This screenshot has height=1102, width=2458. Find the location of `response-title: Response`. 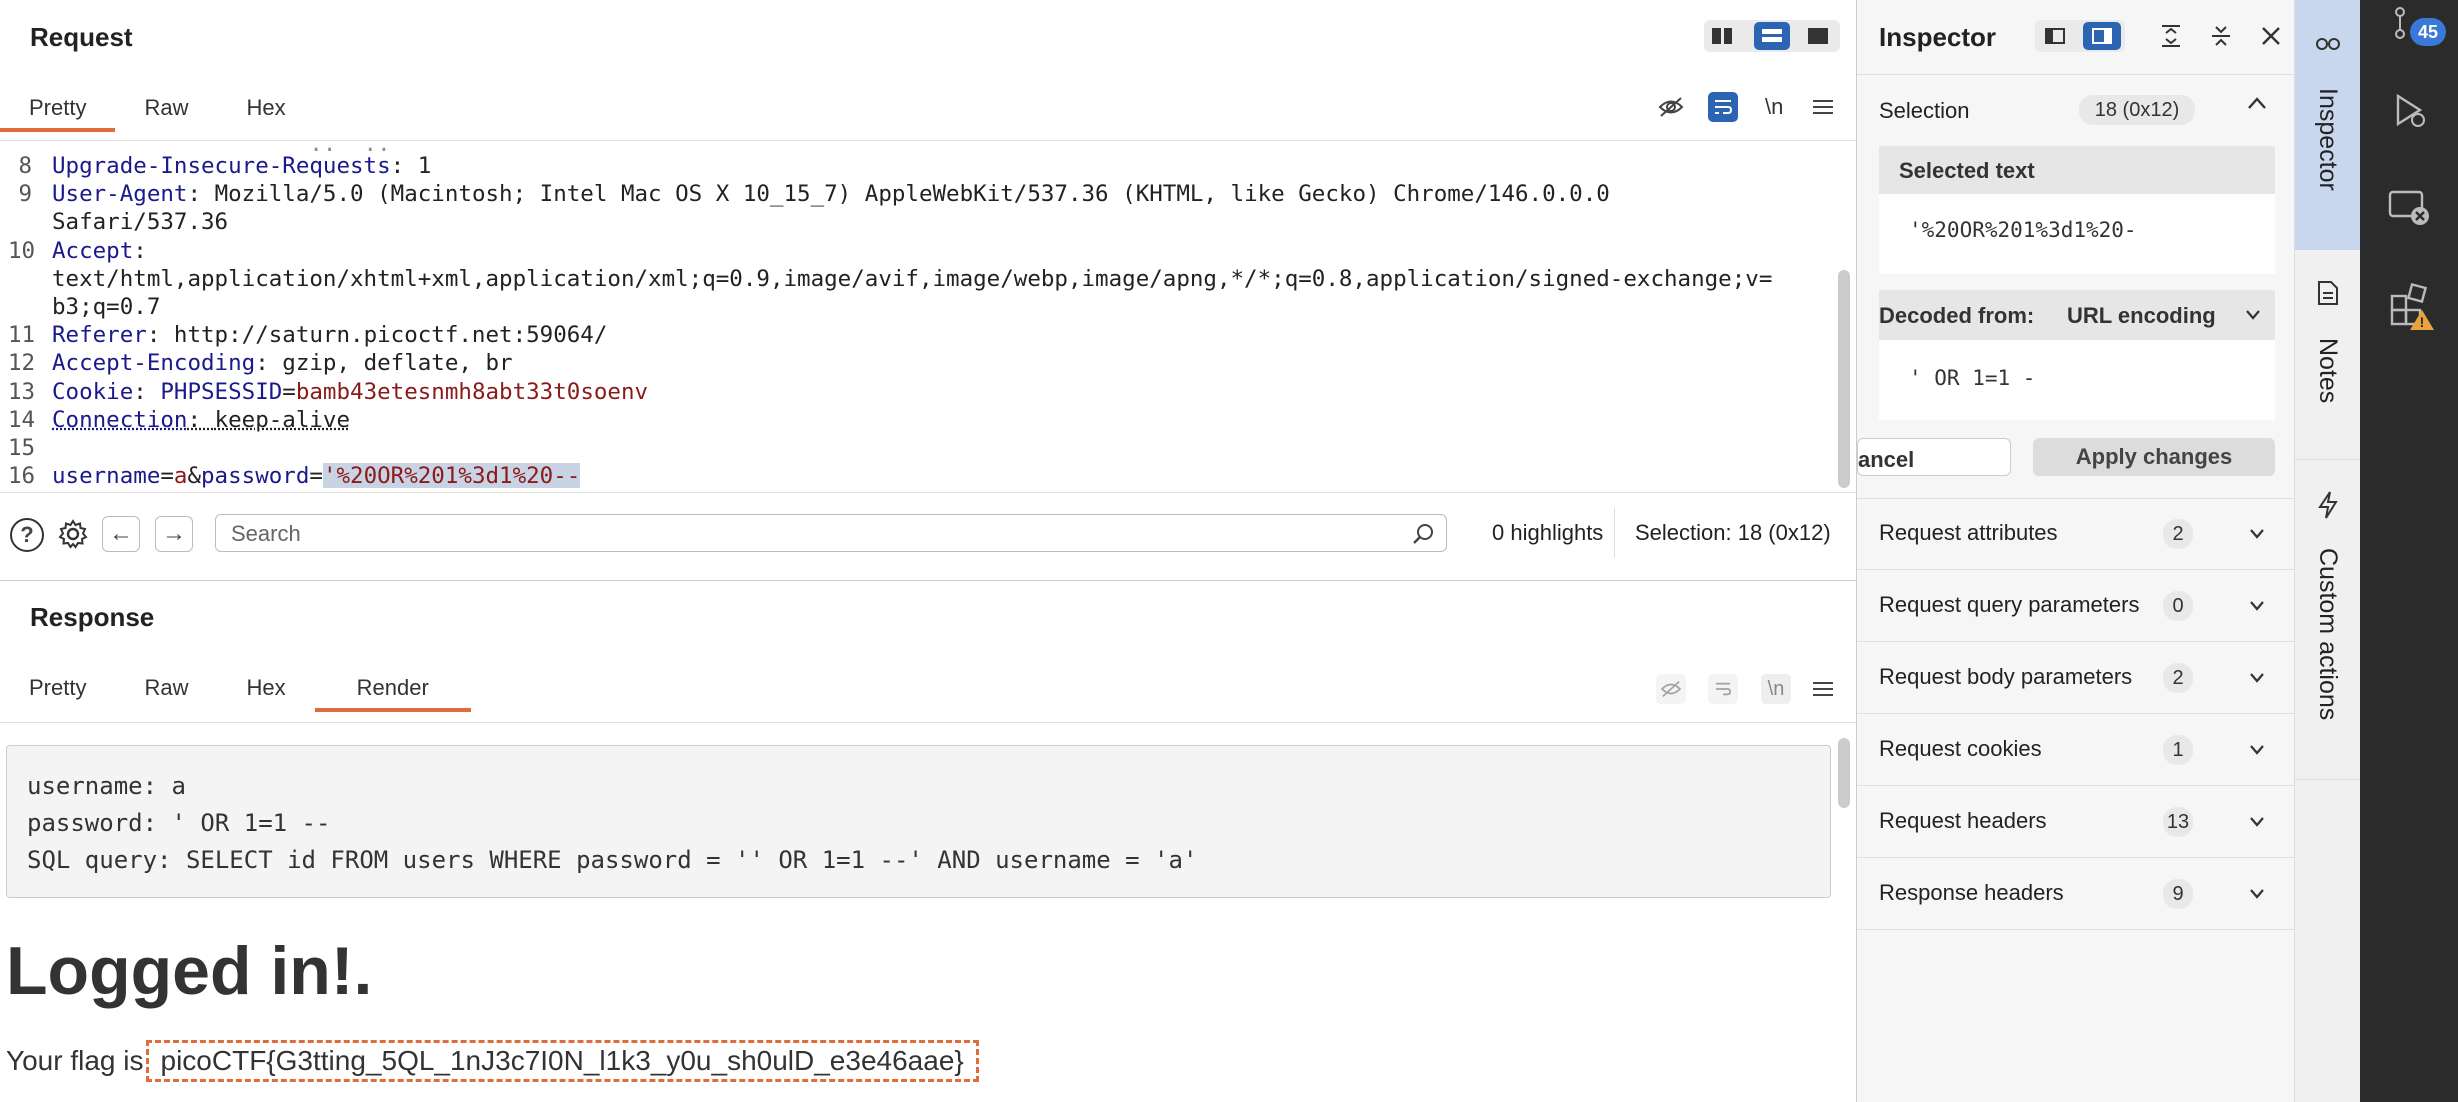

response-title: Response is located at coordinates (92, 617).